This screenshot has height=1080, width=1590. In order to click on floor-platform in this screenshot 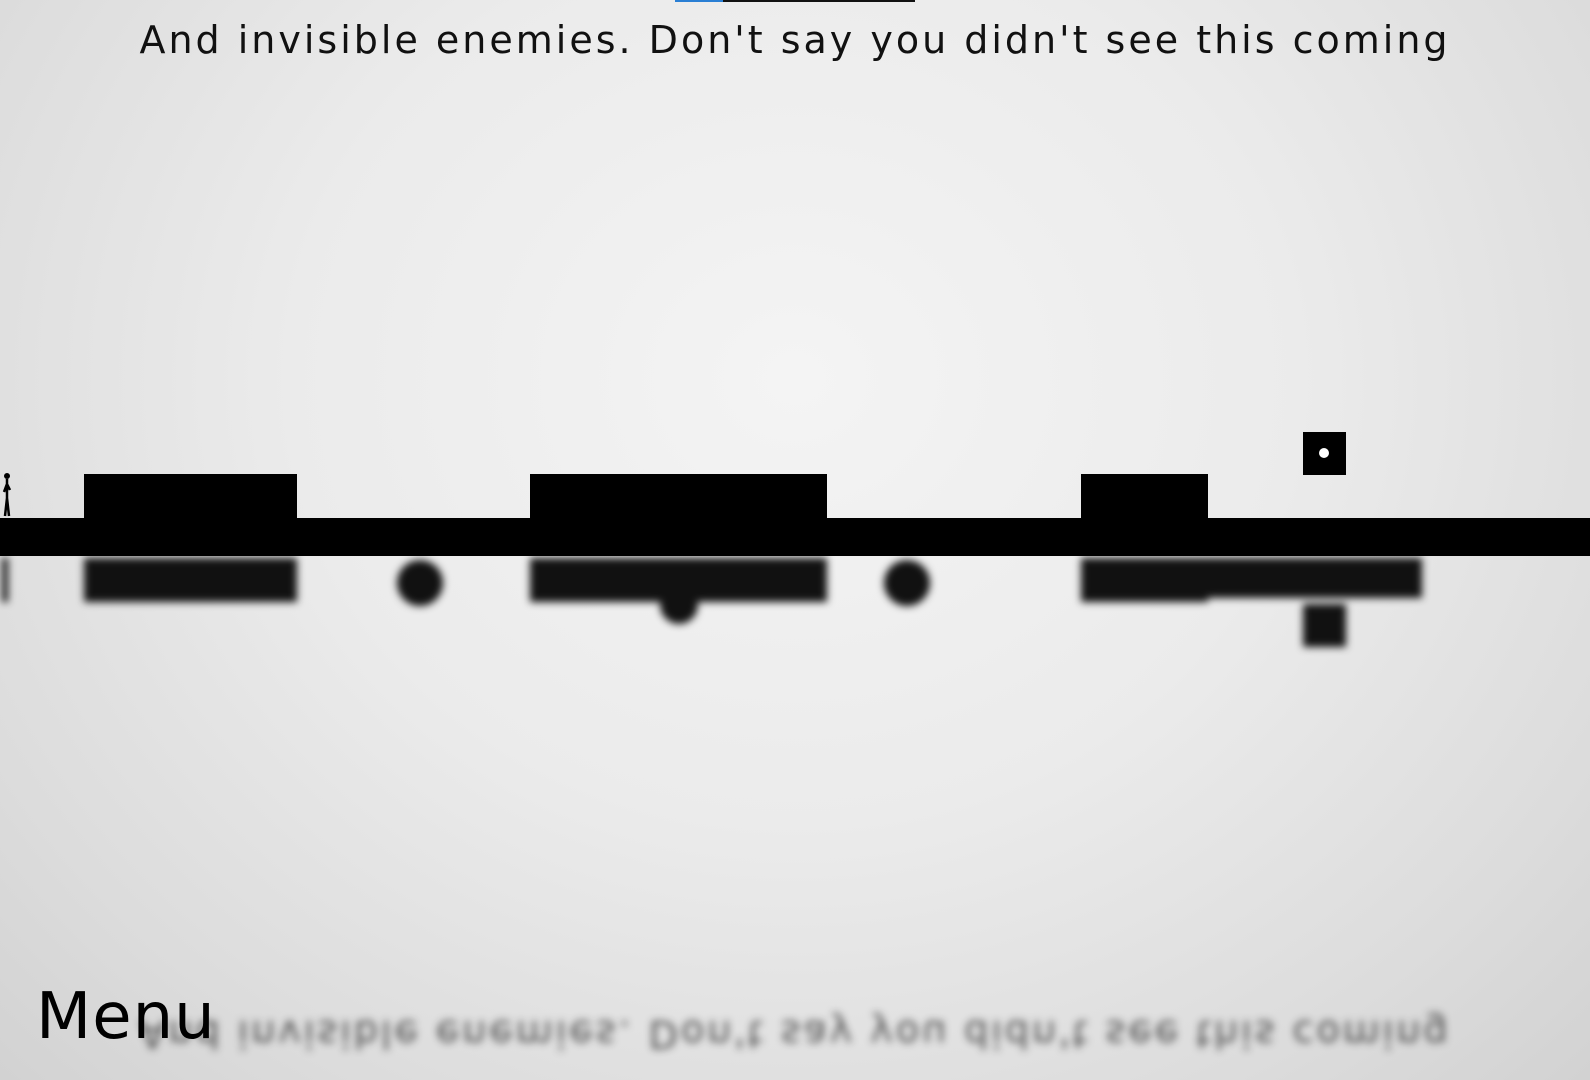, I will do `click(795, 537)`.